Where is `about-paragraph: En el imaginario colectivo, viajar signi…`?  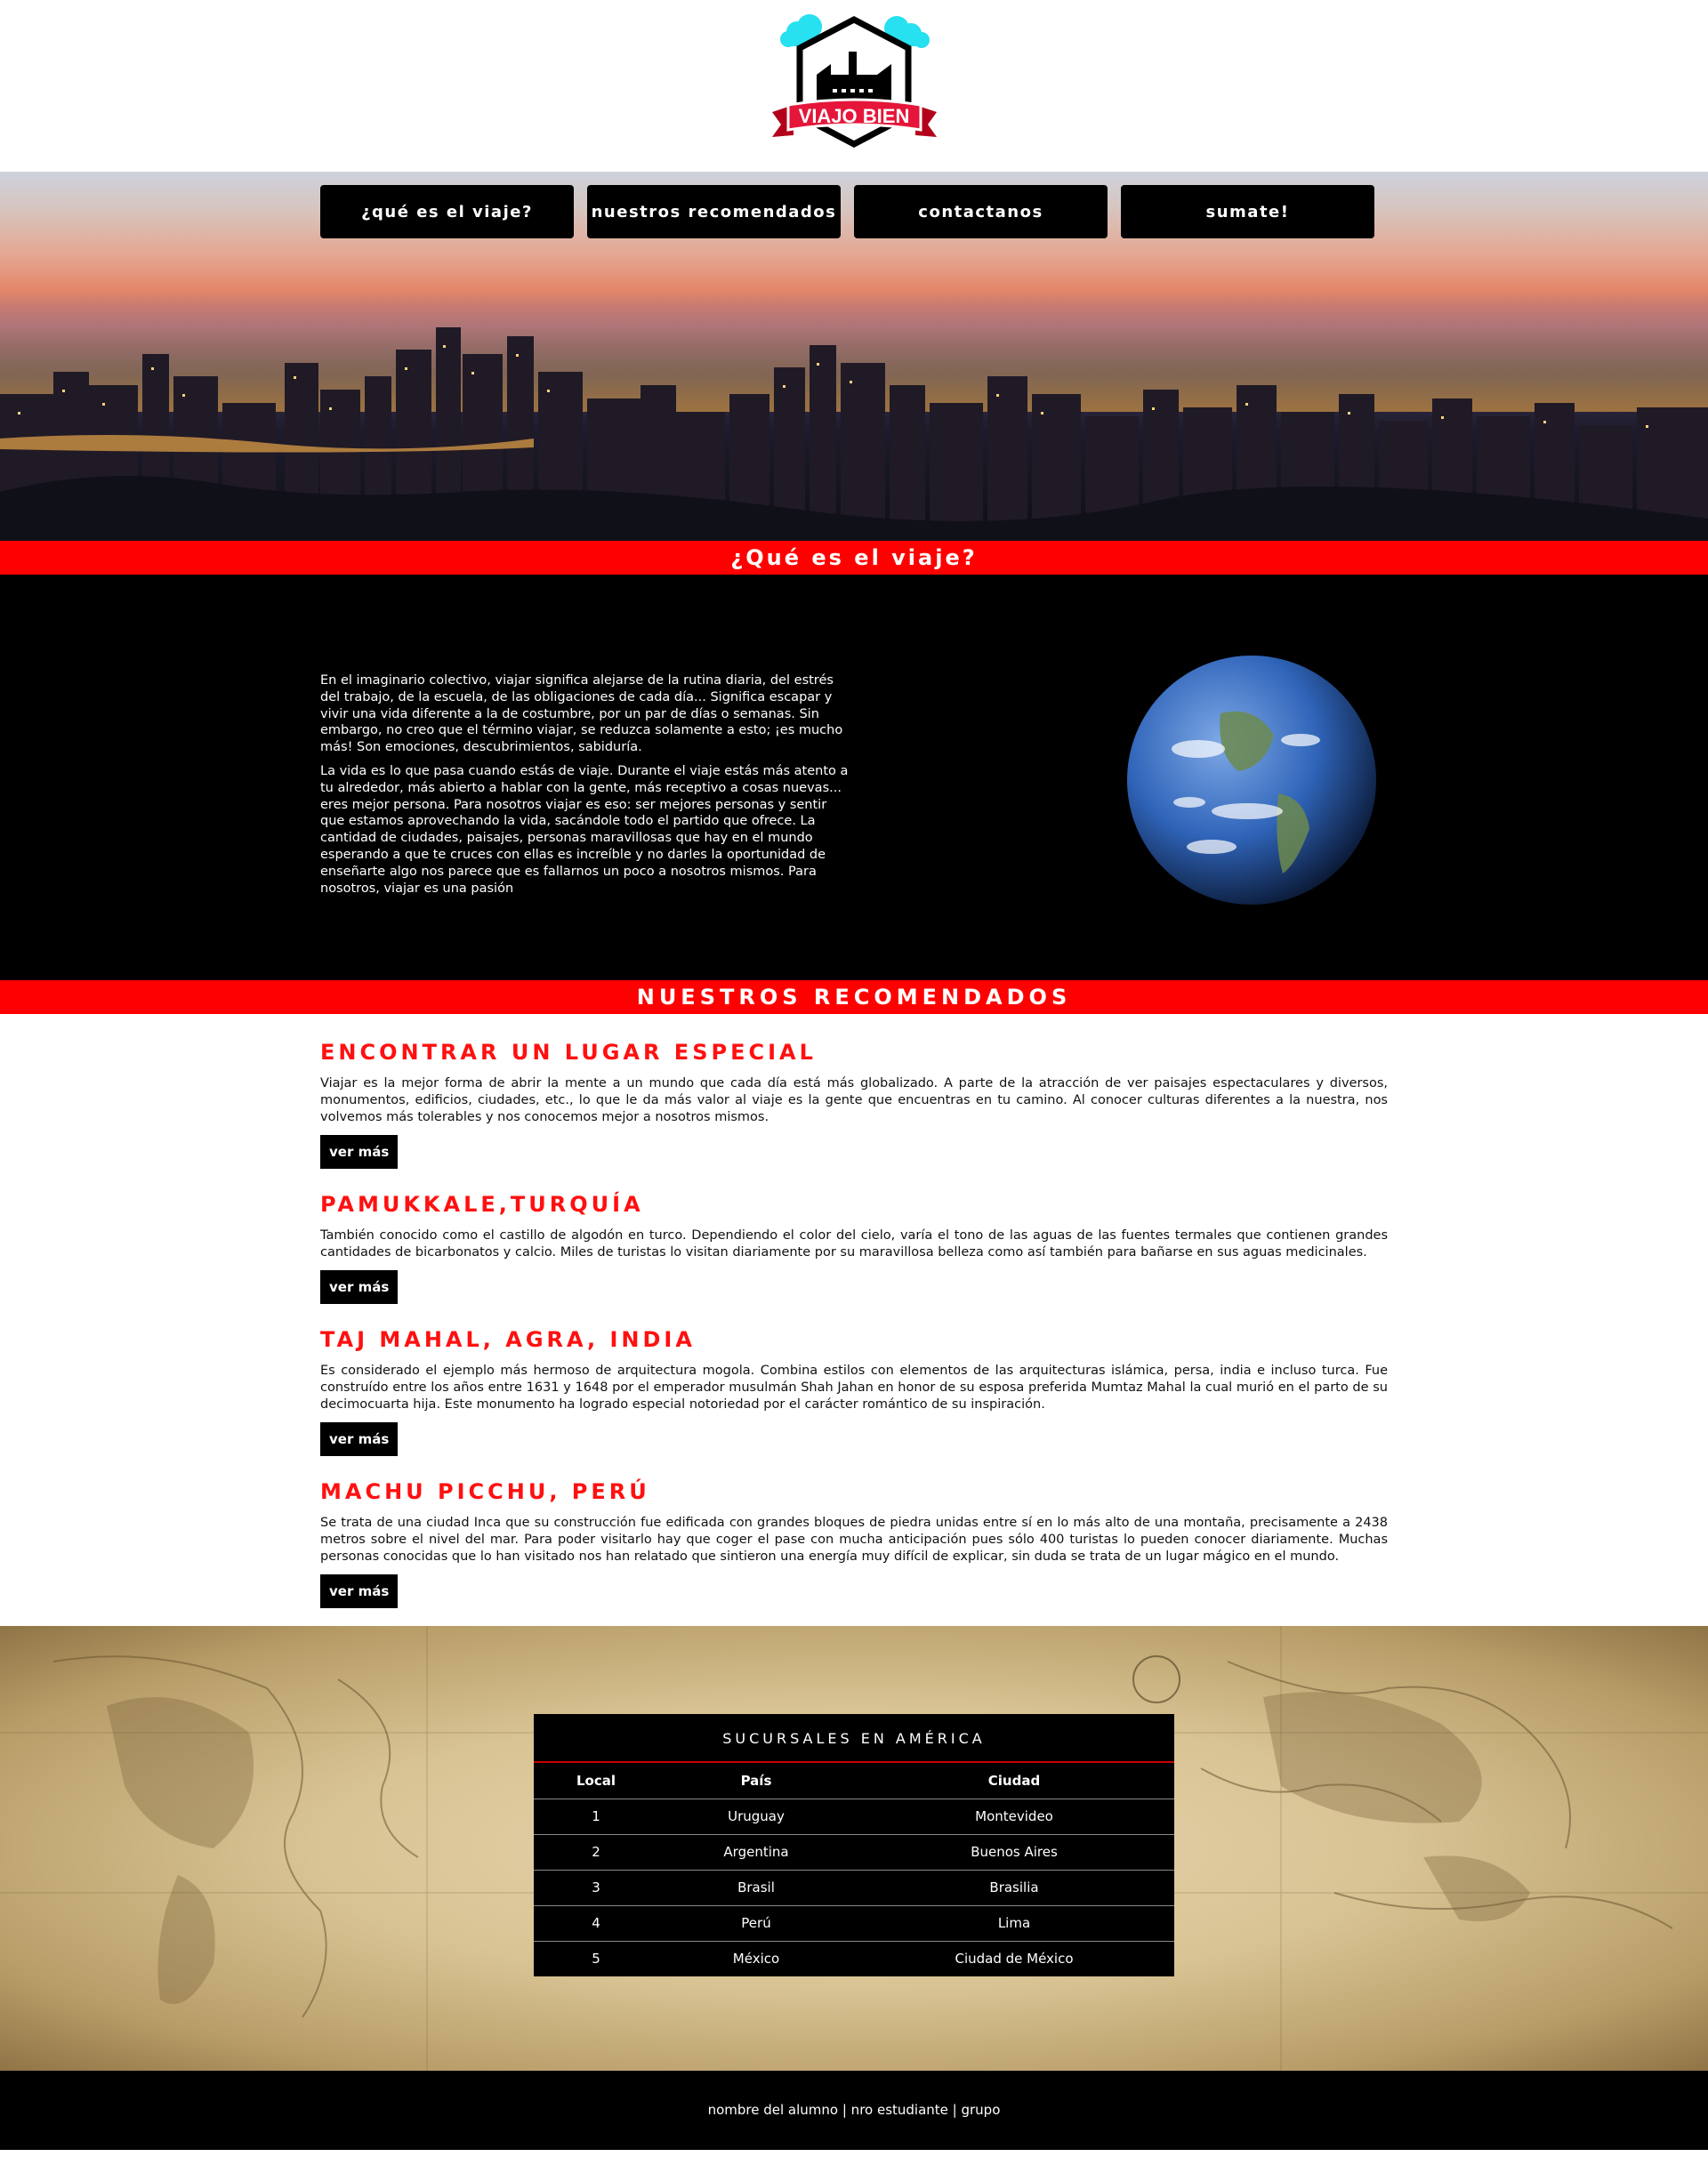
about-paragraph: En el imaginario colectivo, viajar signi… is located at coordinates (581, 714).